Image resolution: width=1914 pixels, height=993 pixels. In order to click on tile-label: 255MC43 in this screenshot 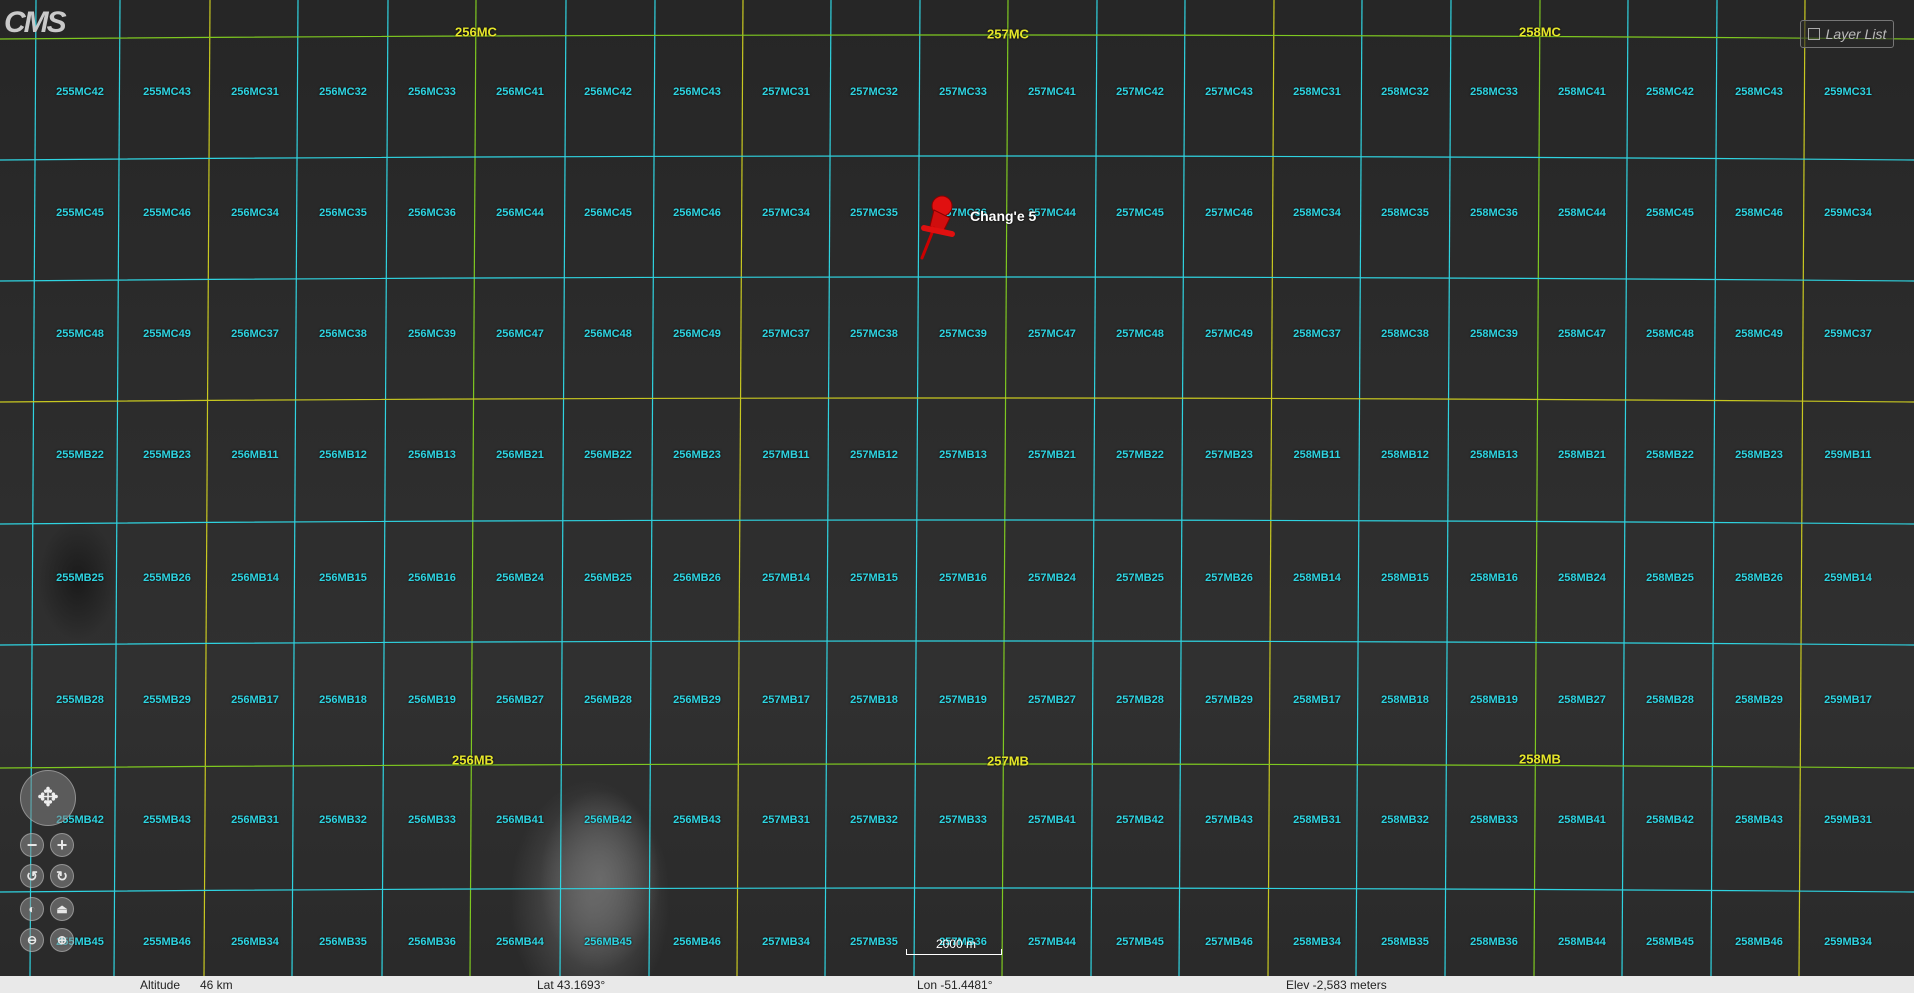, I will do `click(167, 92)`.